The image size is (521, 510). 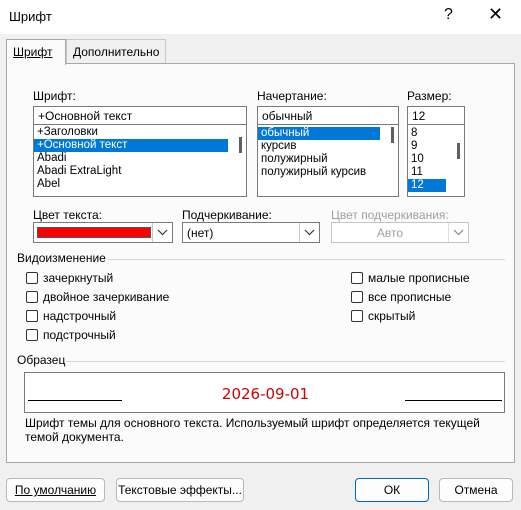 I want to click on font-list-item: Abadi, so click(x=131, y=158).